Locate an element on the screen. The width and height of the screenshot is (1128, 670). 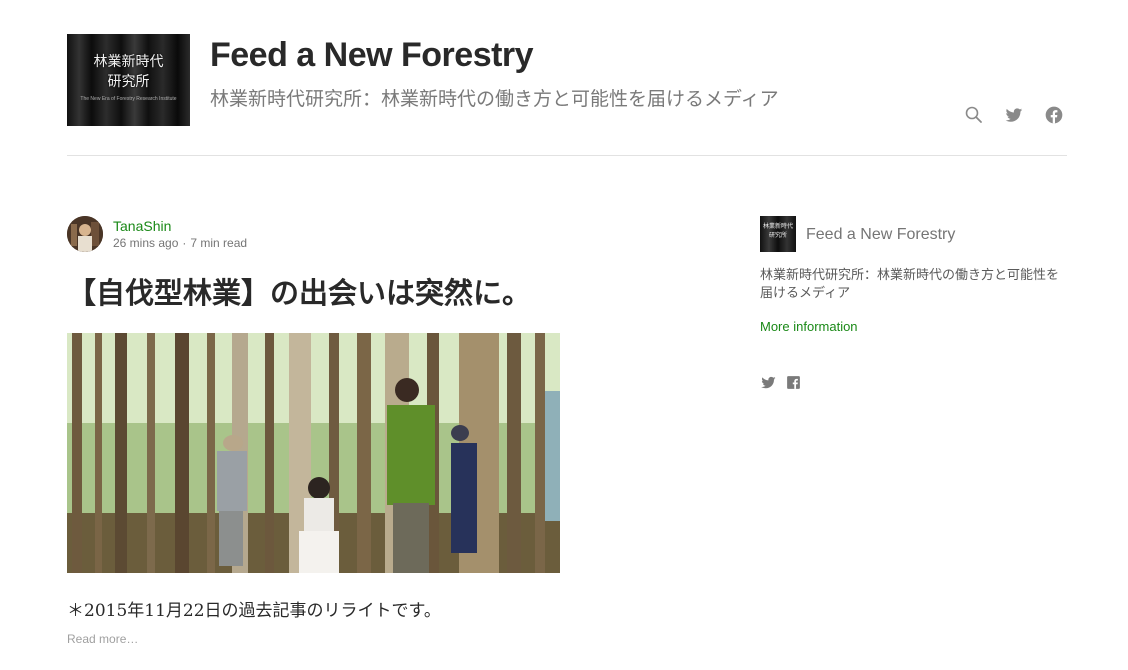
more-information-link: More information is located at coordinates (809, 326).